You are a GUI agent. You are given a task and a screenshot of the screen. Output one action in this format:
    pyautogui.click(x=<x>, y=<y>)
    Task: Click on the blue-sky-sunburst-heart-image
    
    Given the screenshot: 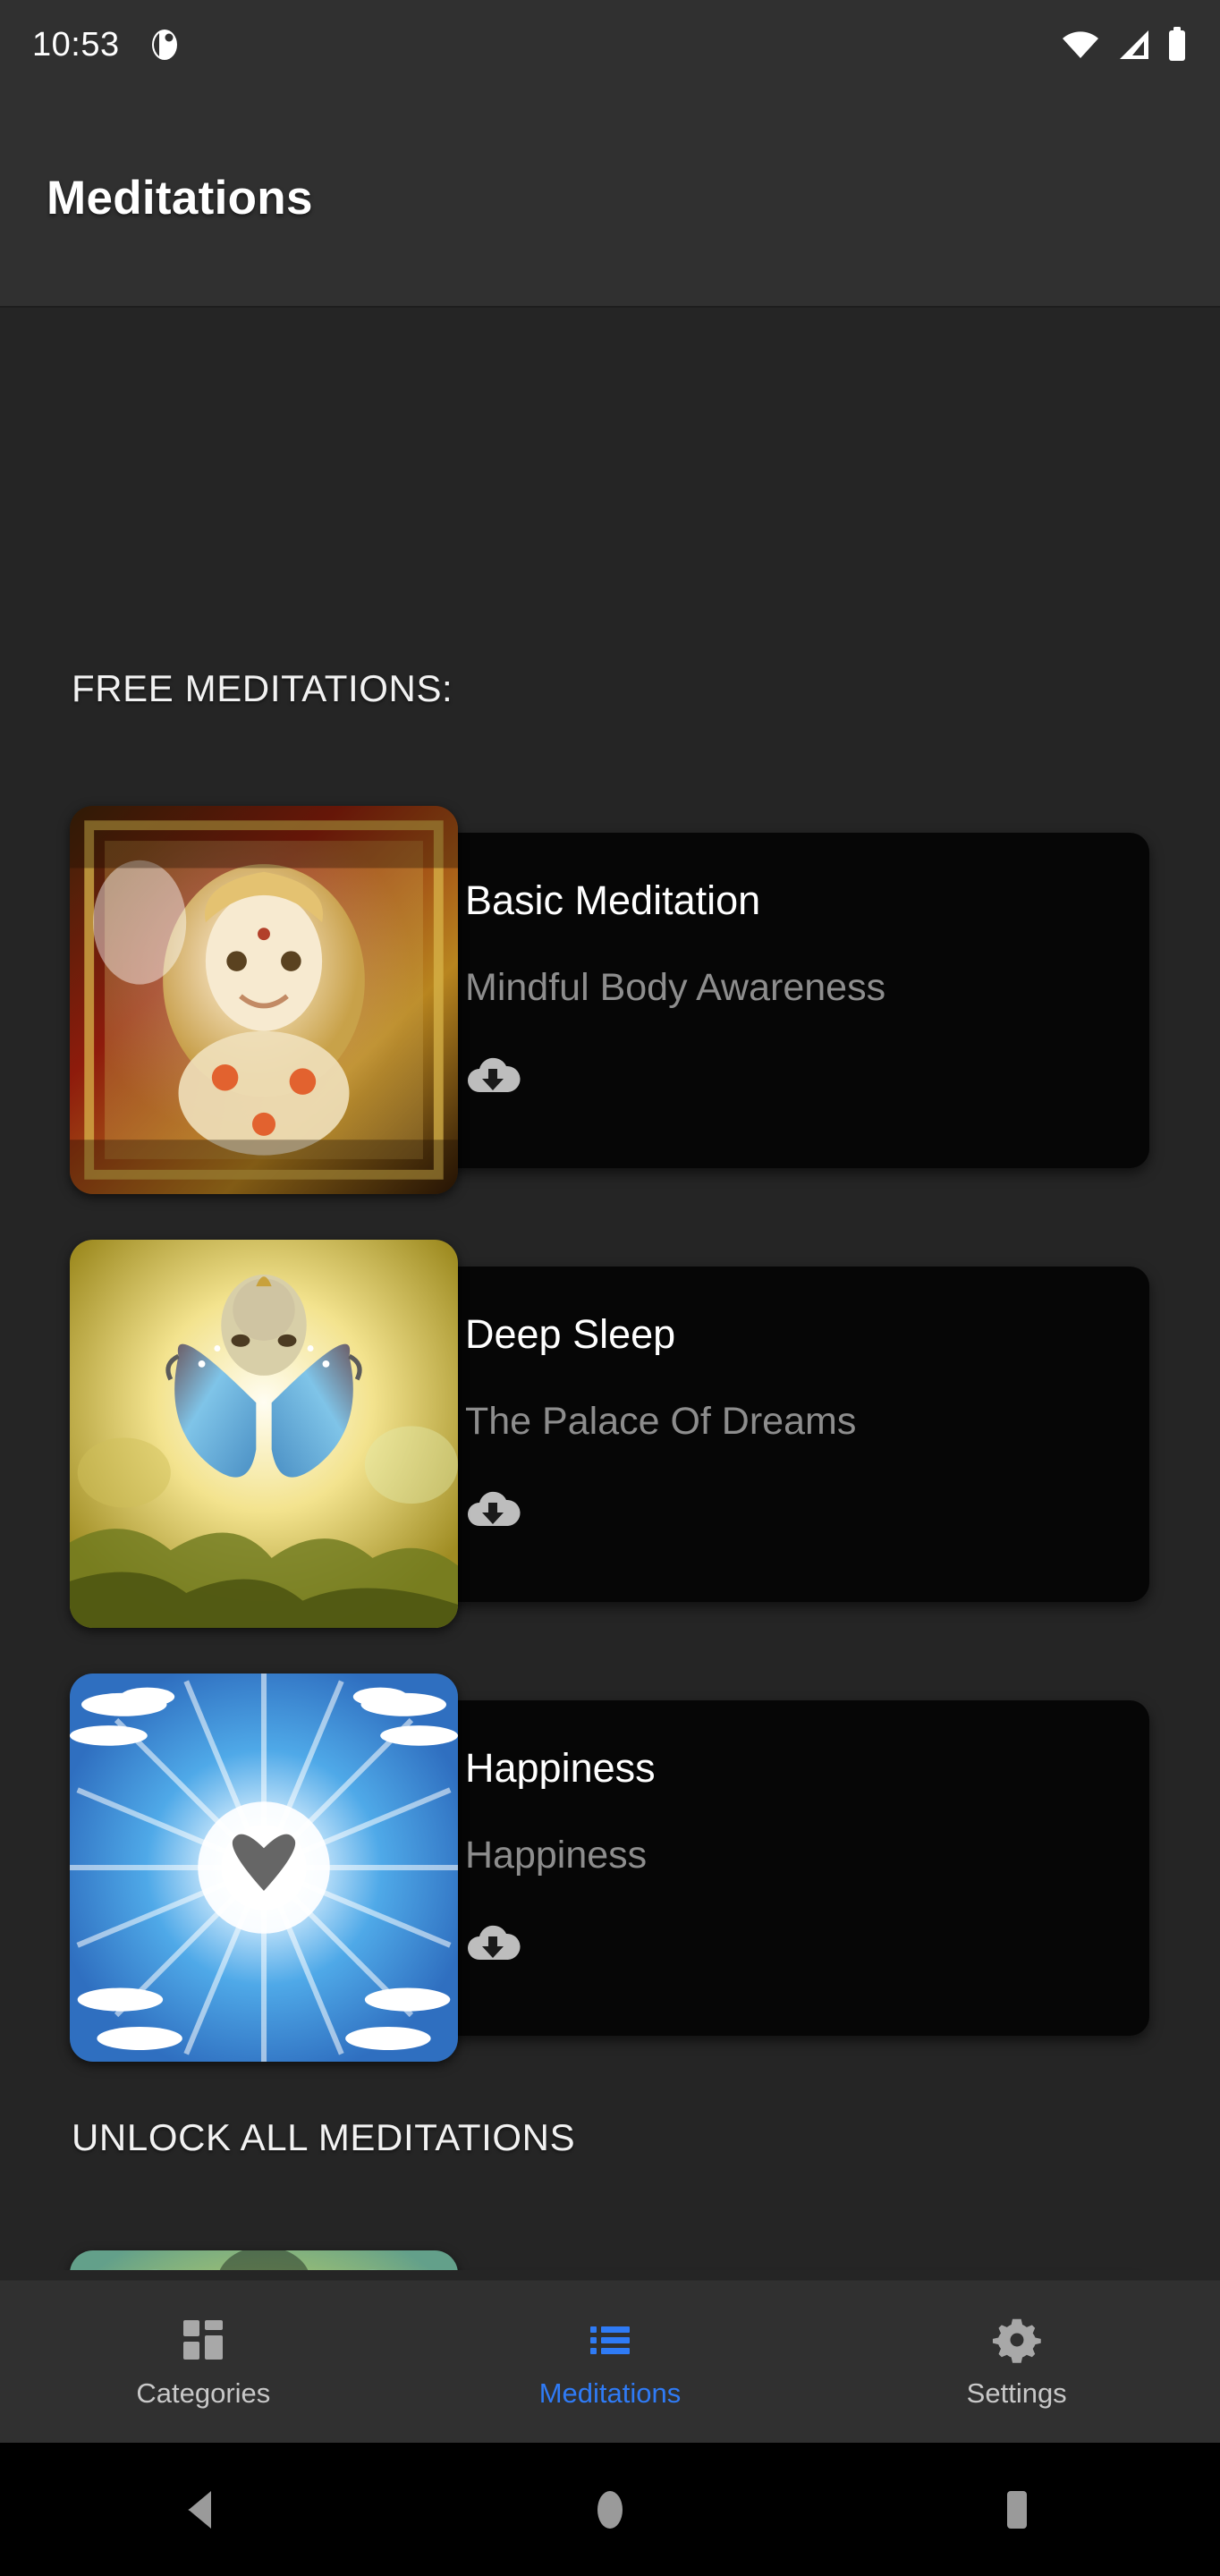 What is the action you would take?
    pyautogui.click(x=264, y=1868)
    